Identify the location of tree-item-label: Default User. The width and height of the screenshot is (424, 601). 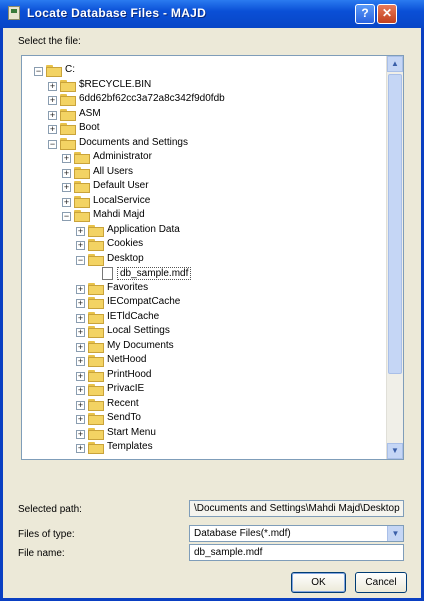
(121, 185).